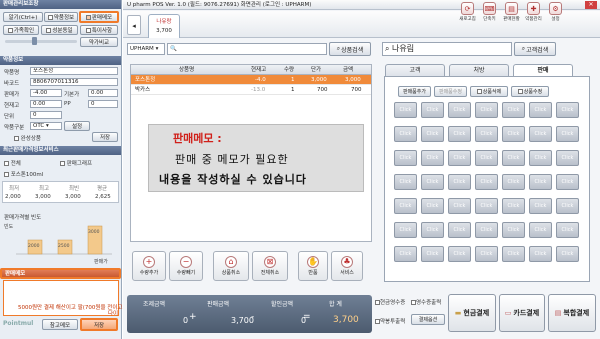  Describe the element at coordinates (350, 49) in the screenshot. I see `product-search-button: ⌕ 상품검색` at that location.